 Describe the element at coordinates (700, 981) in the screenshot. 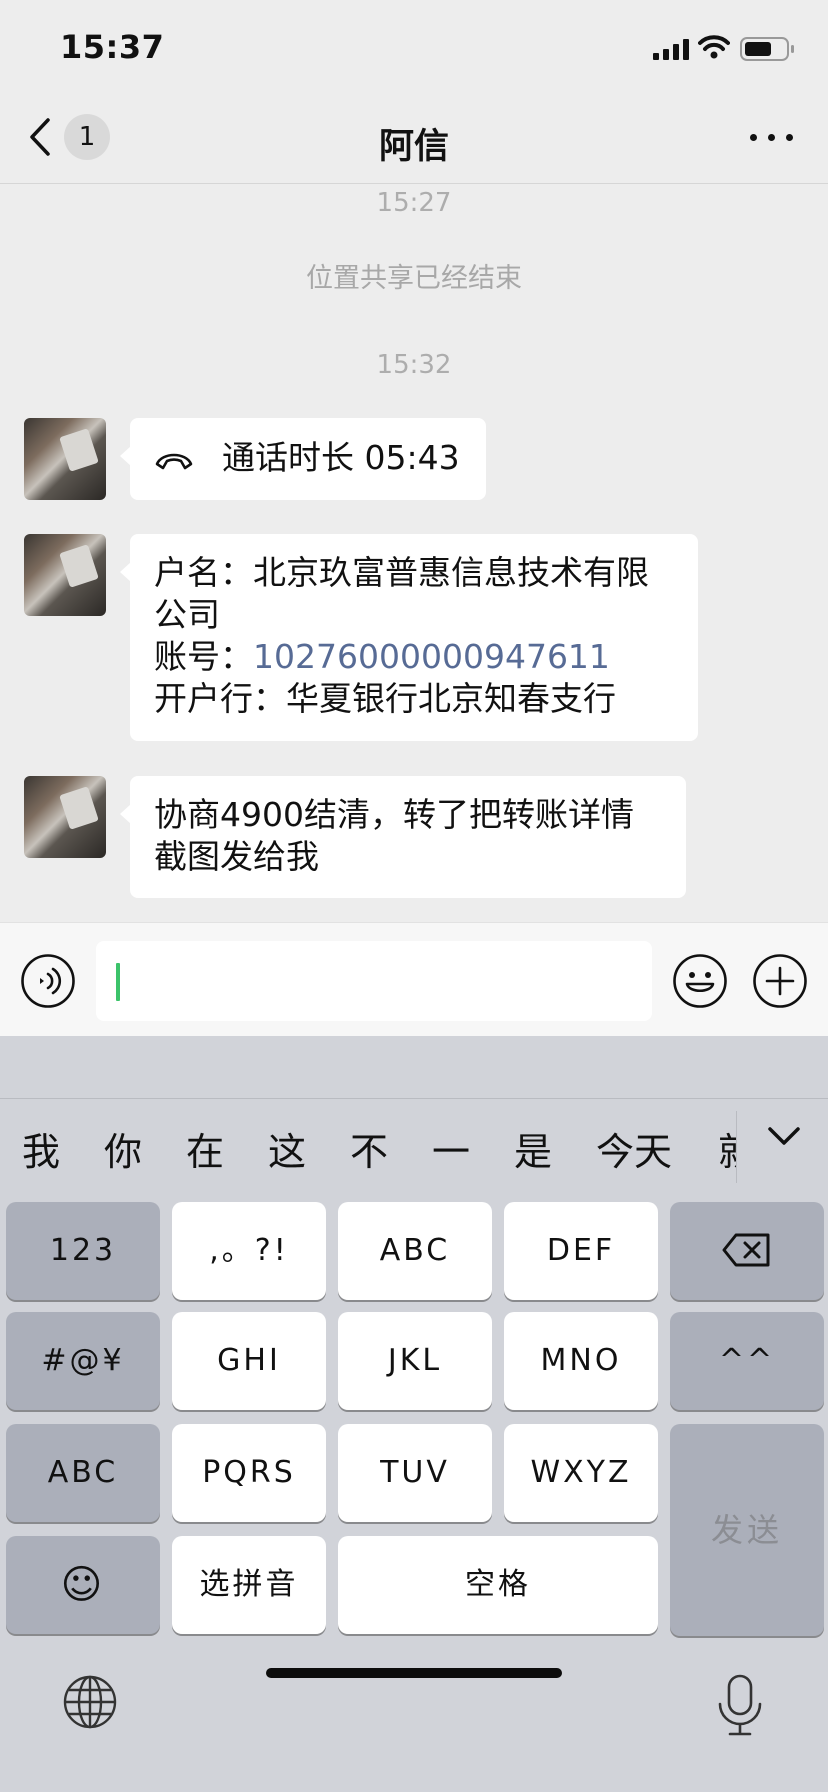

I see `emoji-icon` at that location.